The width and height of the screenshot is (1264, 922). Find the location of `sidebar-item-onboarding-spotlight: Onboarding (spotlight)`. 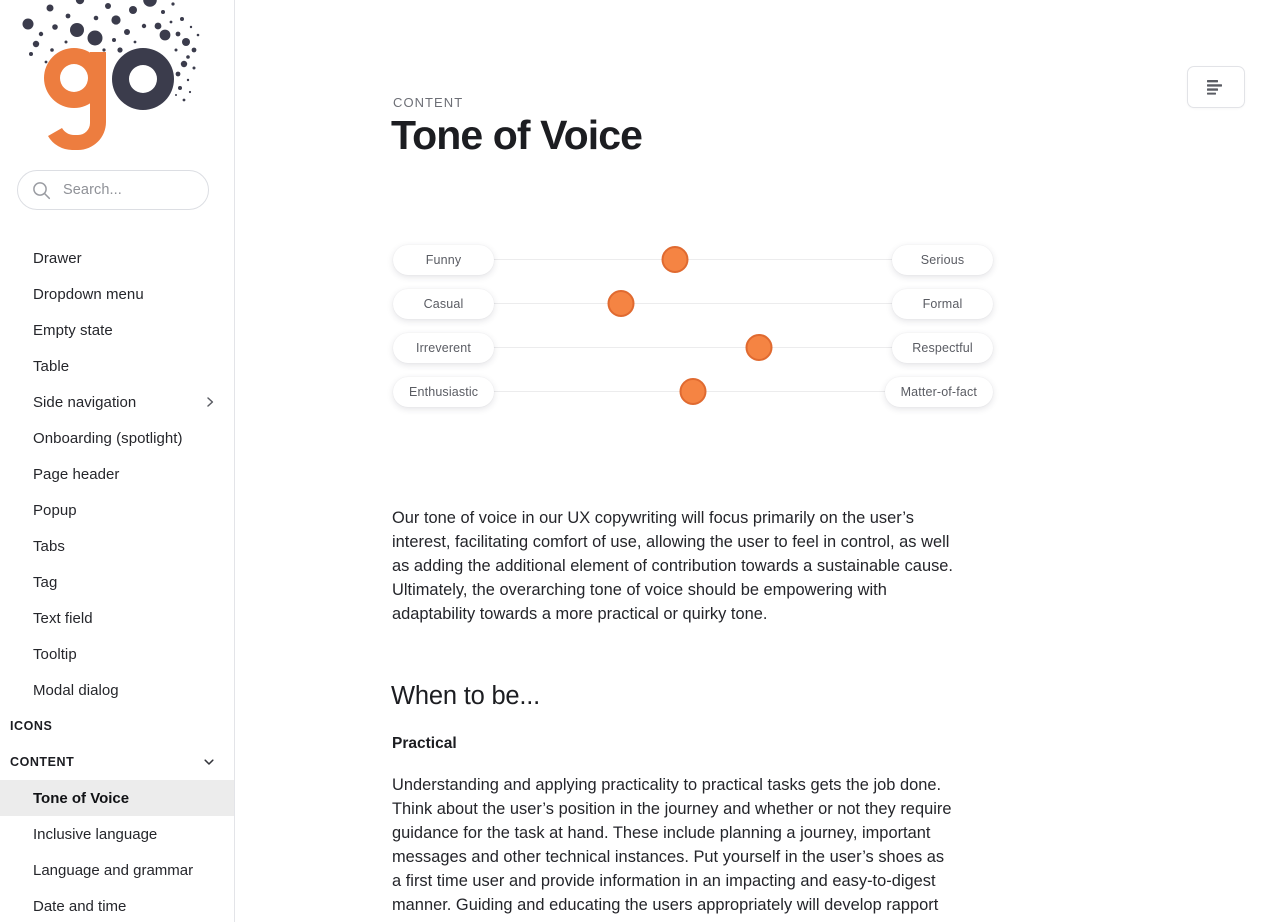

sidebar-item-onboarding-spotlight: Onboarding (spotlight) is located at coordinates (117, 438).